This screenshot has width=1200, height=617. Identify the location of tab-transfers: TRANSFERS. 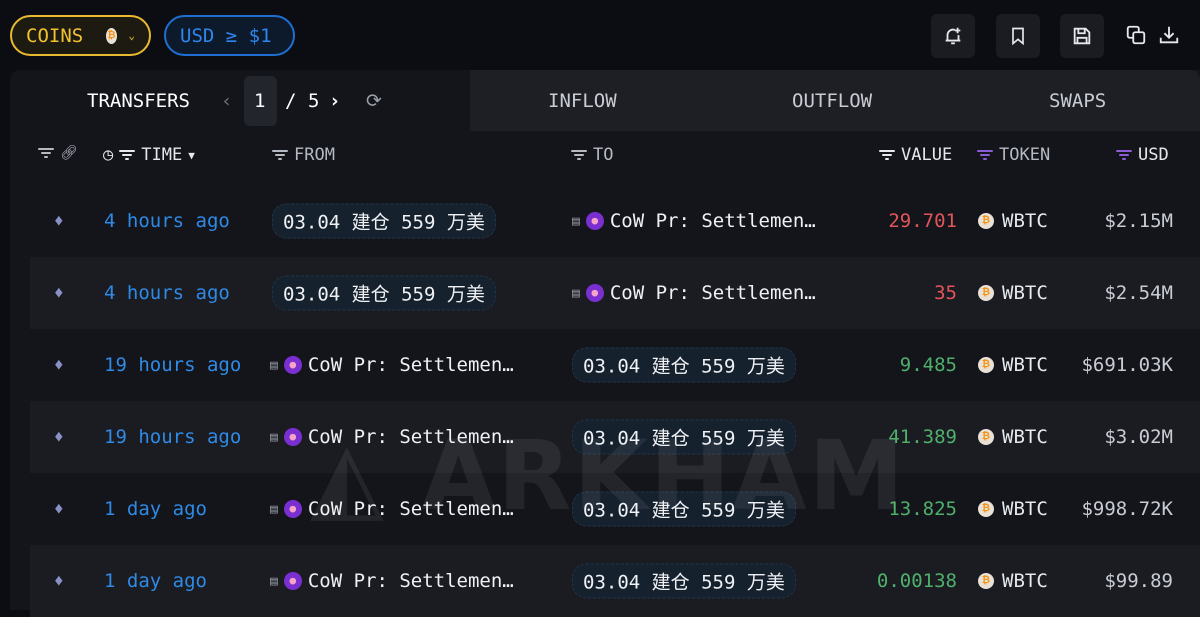
(138, 101).